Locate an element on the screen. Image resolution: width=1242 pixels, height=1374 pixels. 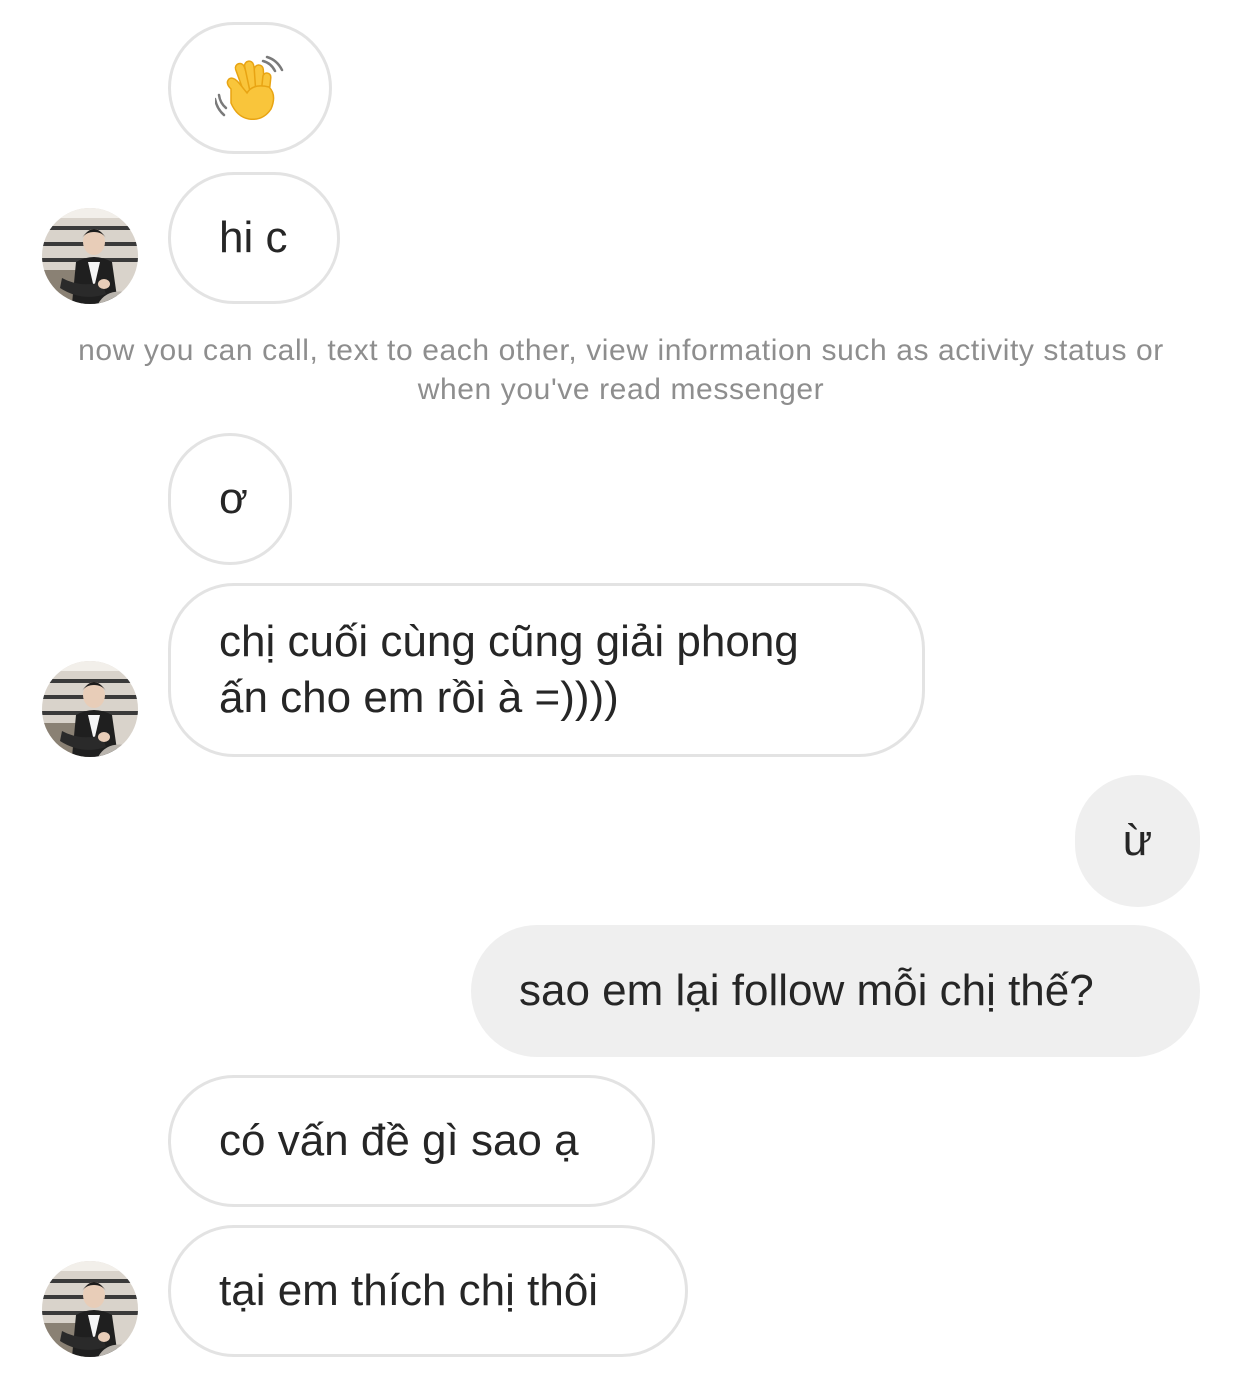
message-bubble-wave is located at coordinates (250, 88).